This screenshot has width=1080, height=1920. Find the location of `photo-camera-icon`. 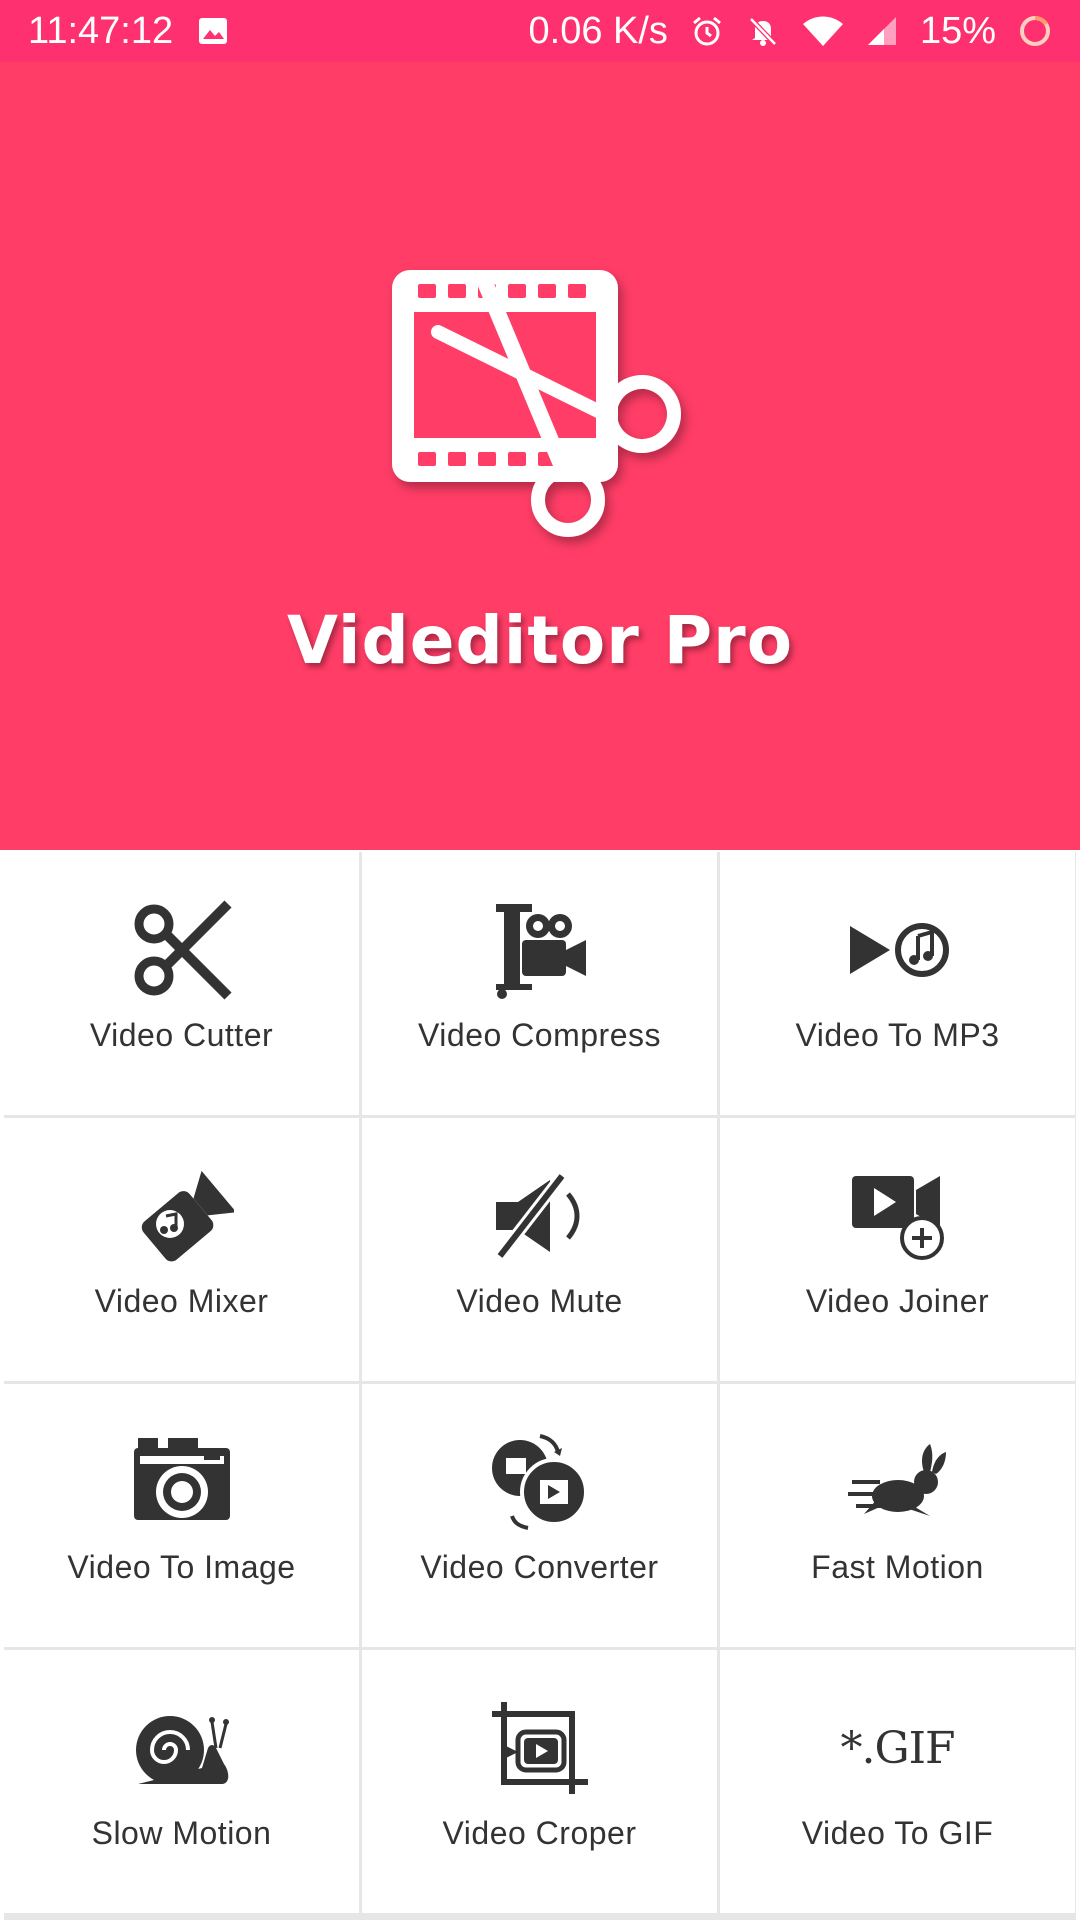

photo-camera-icon is located at coordinates (182, 1482).